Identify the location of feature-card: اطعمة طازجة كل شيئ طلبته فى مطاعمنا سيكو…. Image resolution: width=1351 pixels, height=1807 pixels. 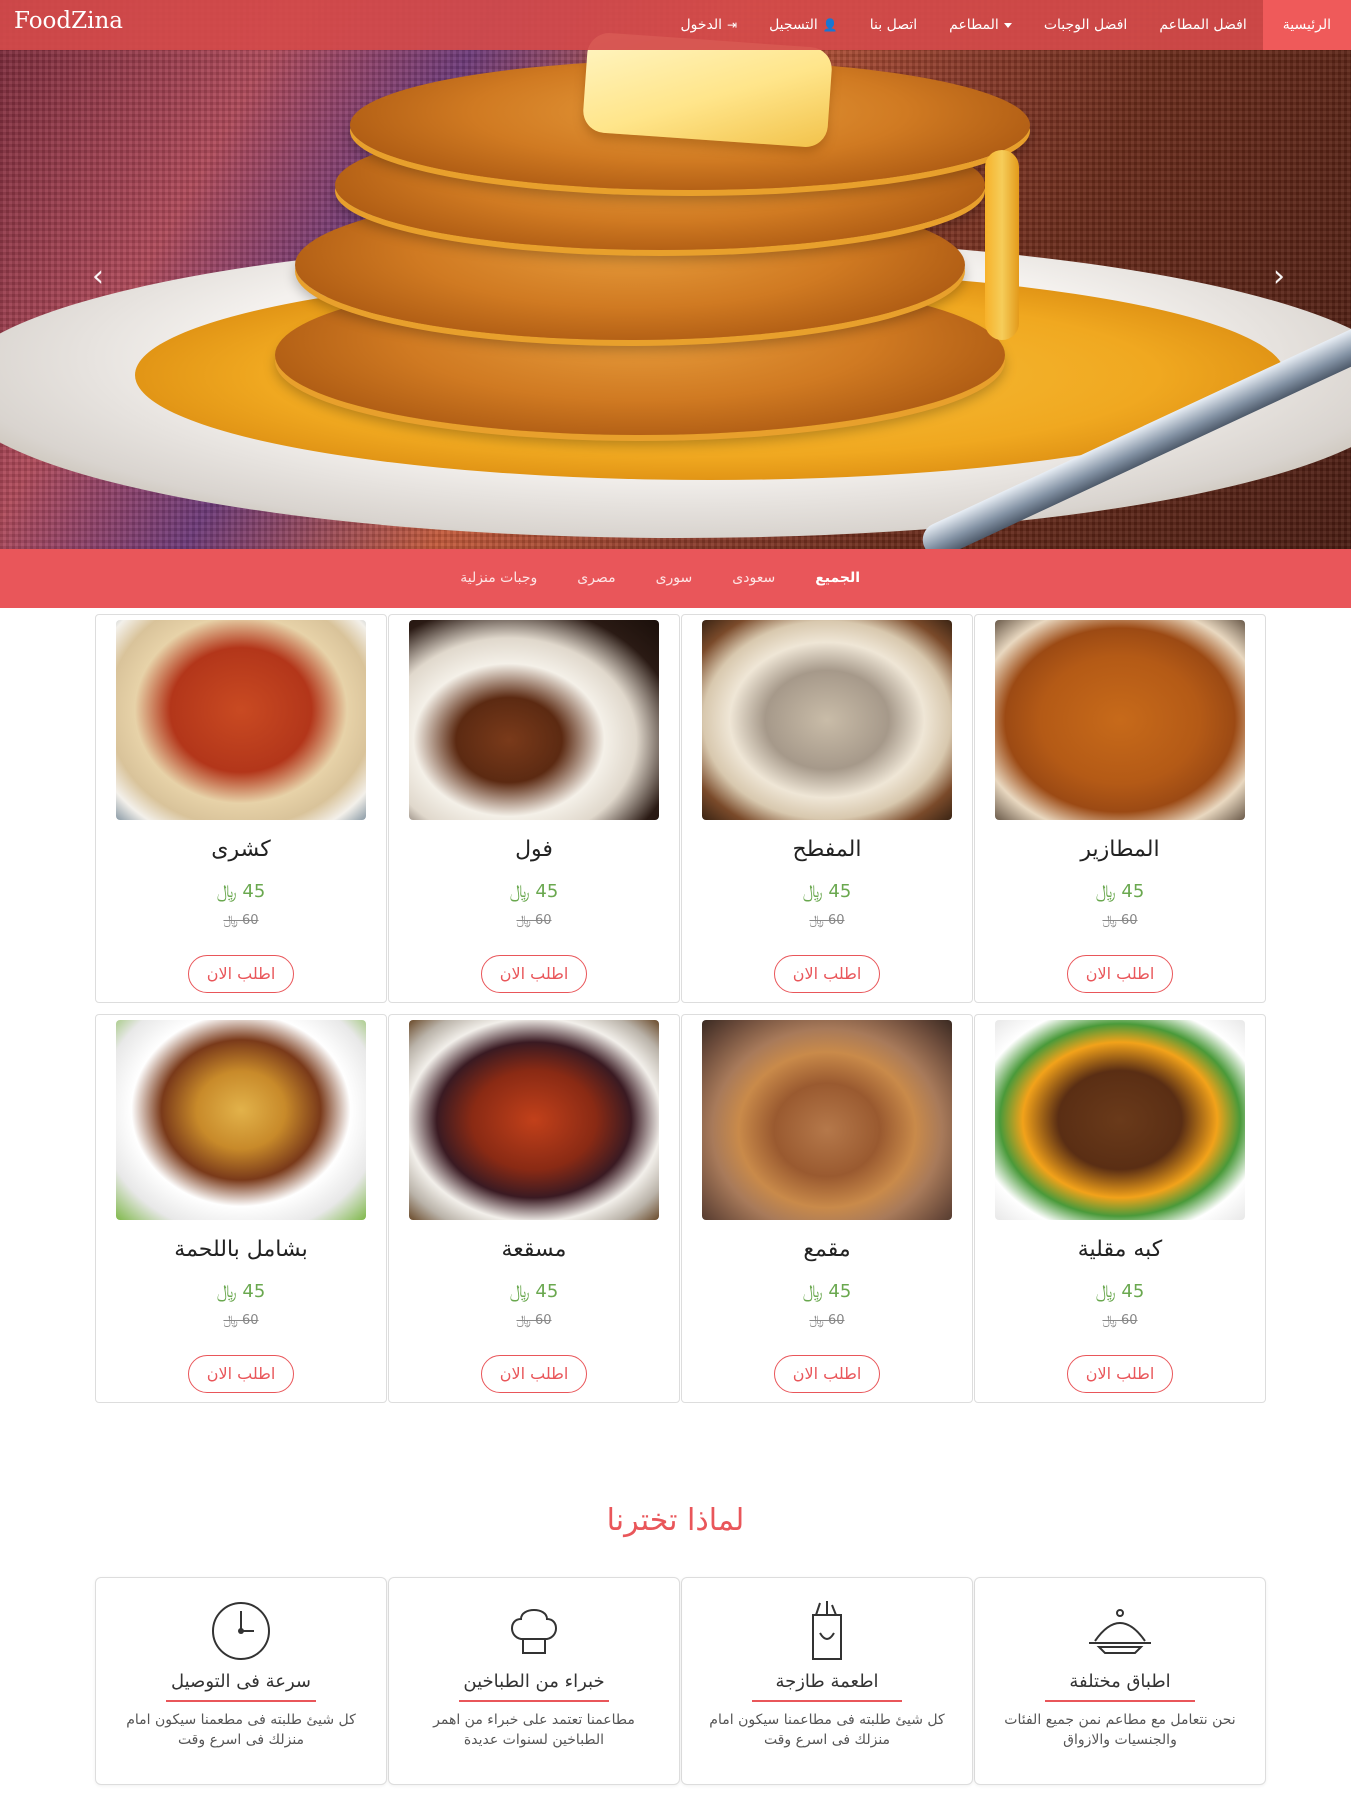
(827, 1681).